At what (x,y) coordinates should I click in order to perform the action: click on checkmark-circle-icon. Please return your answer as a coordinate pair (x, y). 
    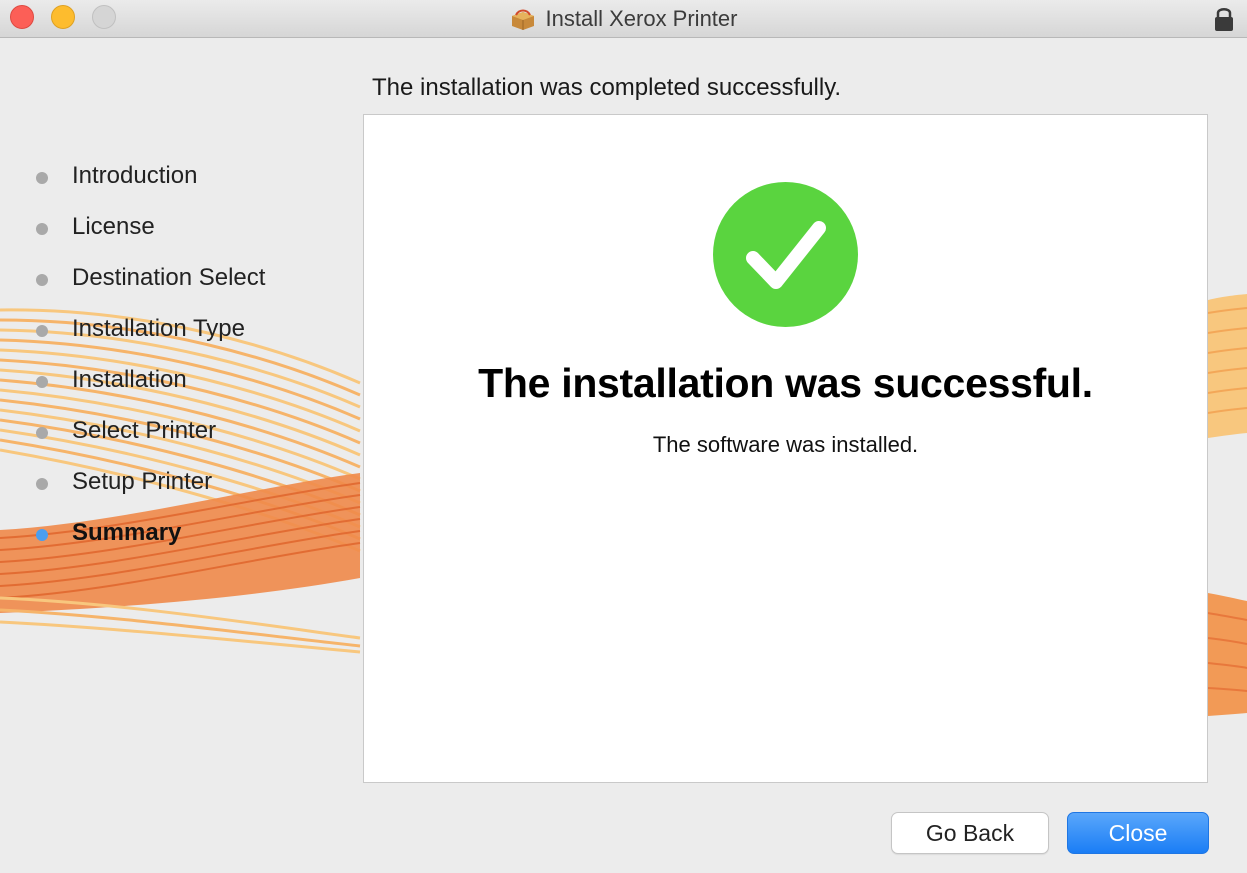
    Looking at the image, I should click on (785, 254).